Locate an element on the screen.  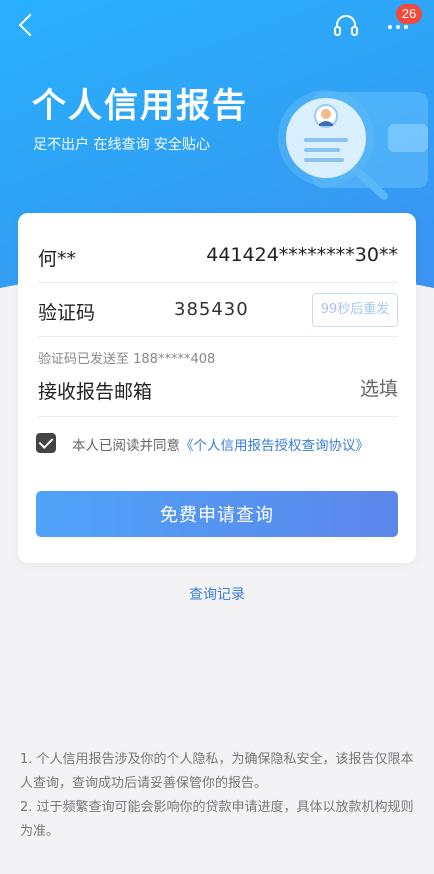
agreement-prefix: 本人已阅读并同意 is located at coordinates (126, 446).